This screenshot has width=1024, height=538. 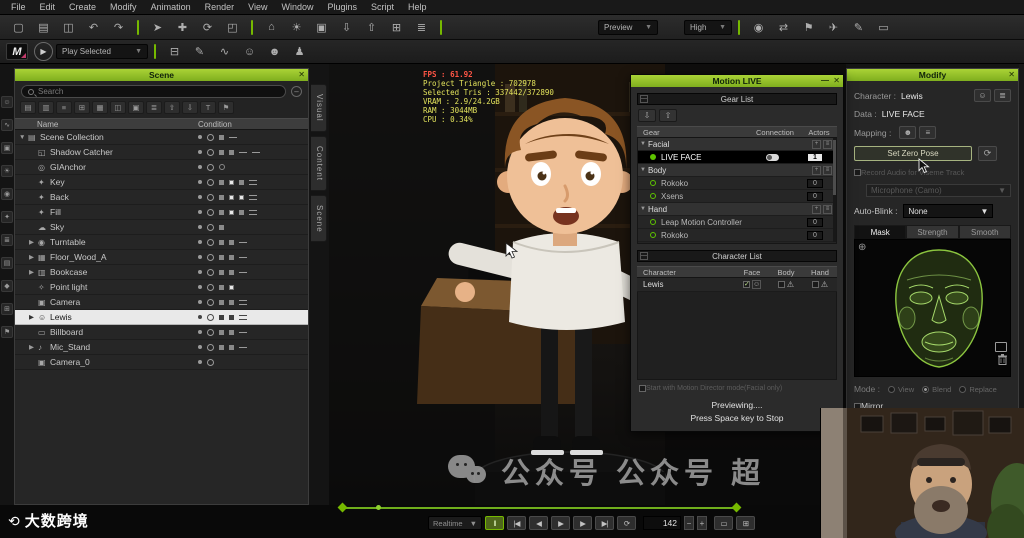 What do you see at coordinates (7, 263) in the screenshot?
I see `dock-layer-icon: ▤` at bounding box center [7, 263].